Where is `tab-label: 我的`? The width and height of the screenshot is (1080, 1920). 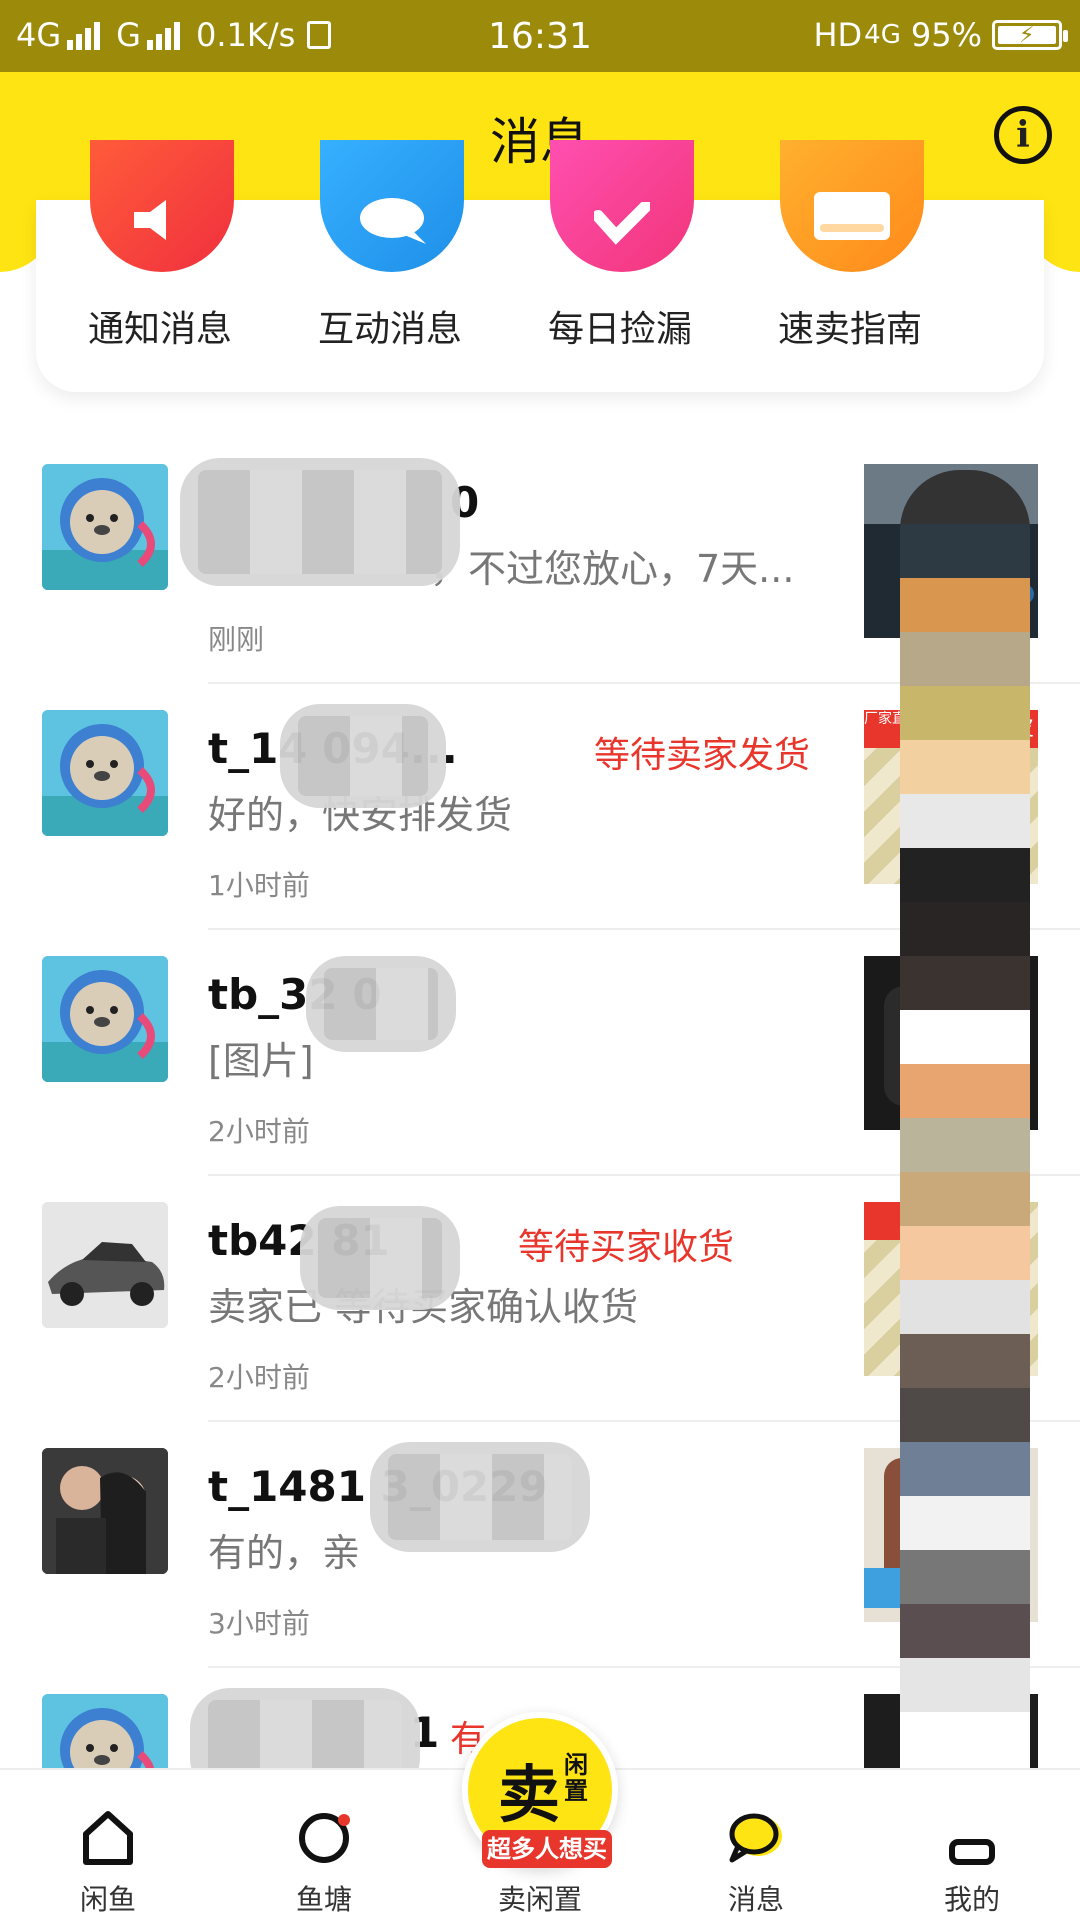
tab-label: 我的 is located at coordinates (971, 1899).